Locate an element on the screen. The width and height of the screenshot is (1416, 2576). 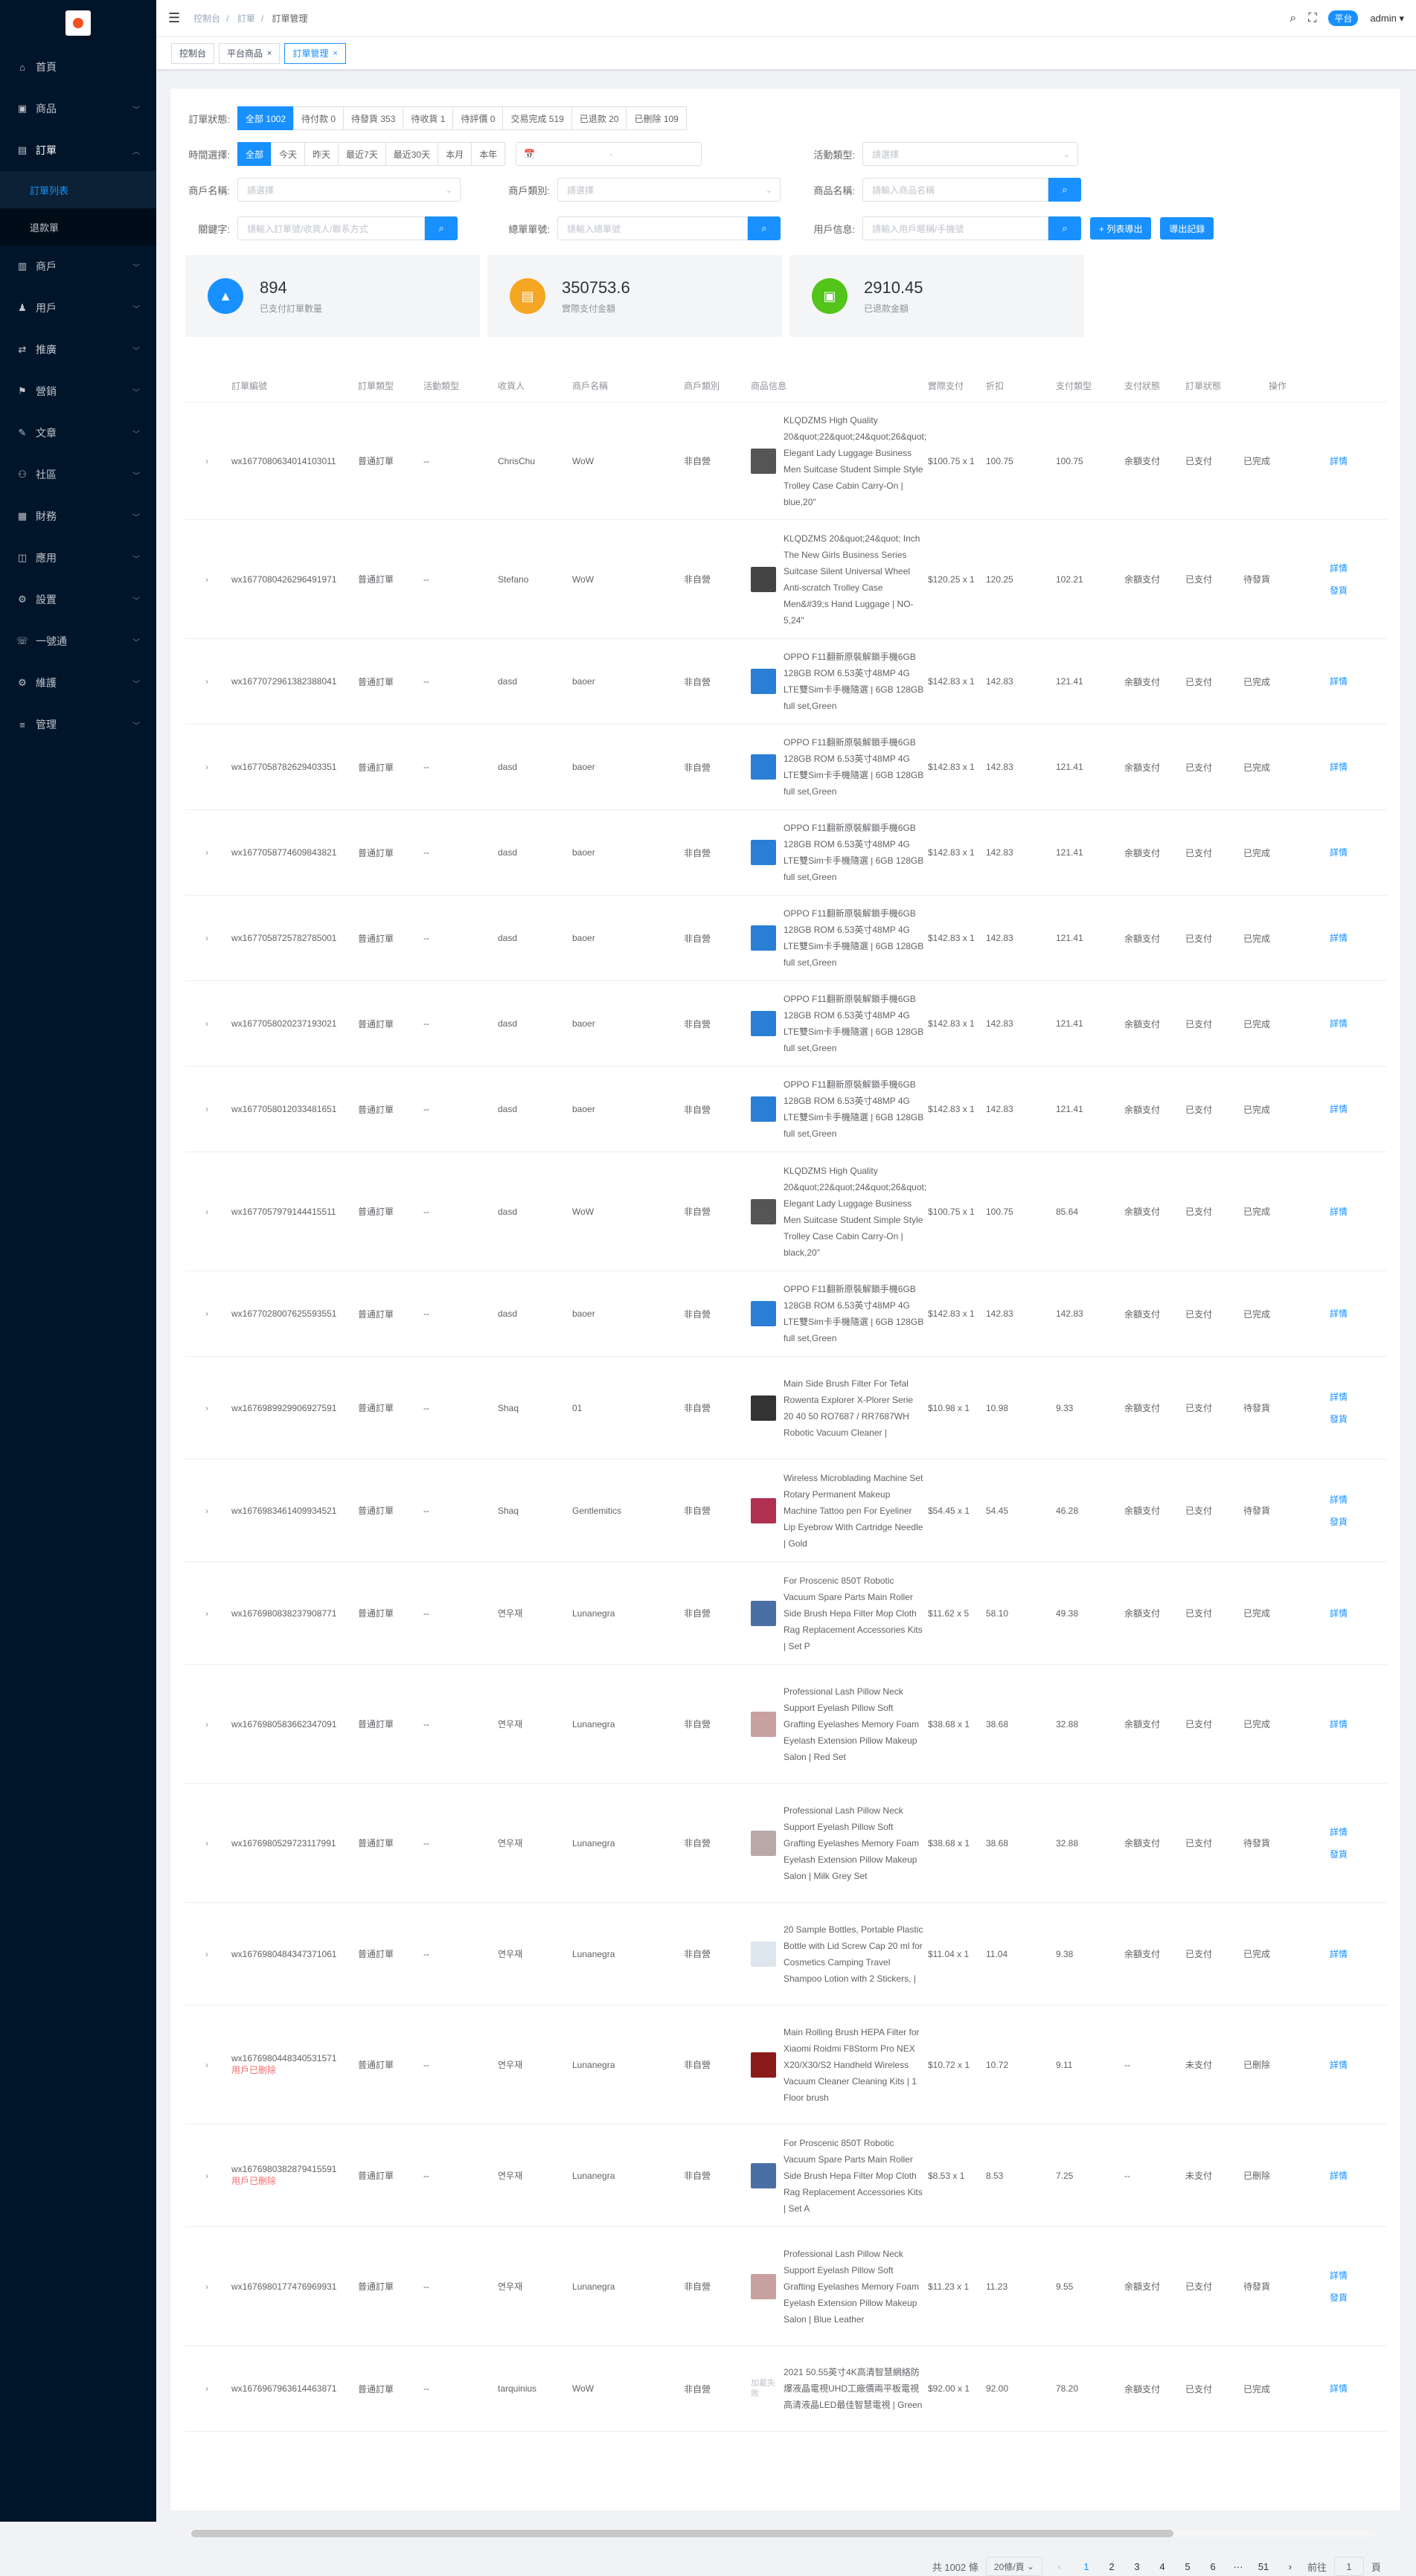
page-number: 5 is located at coordinates (1187, 2566).